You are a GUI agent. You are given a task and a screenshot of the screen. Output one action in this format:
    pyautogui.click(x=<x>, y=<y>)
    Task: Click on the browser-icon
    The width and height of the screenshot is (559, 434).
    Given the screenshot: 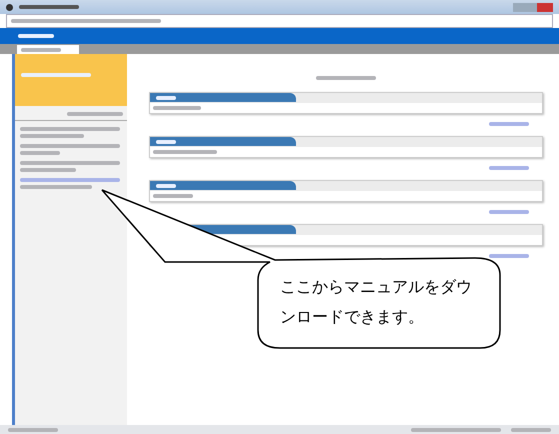 What is the action you would take?
    pyautogui.click(x=9, y=7)
    